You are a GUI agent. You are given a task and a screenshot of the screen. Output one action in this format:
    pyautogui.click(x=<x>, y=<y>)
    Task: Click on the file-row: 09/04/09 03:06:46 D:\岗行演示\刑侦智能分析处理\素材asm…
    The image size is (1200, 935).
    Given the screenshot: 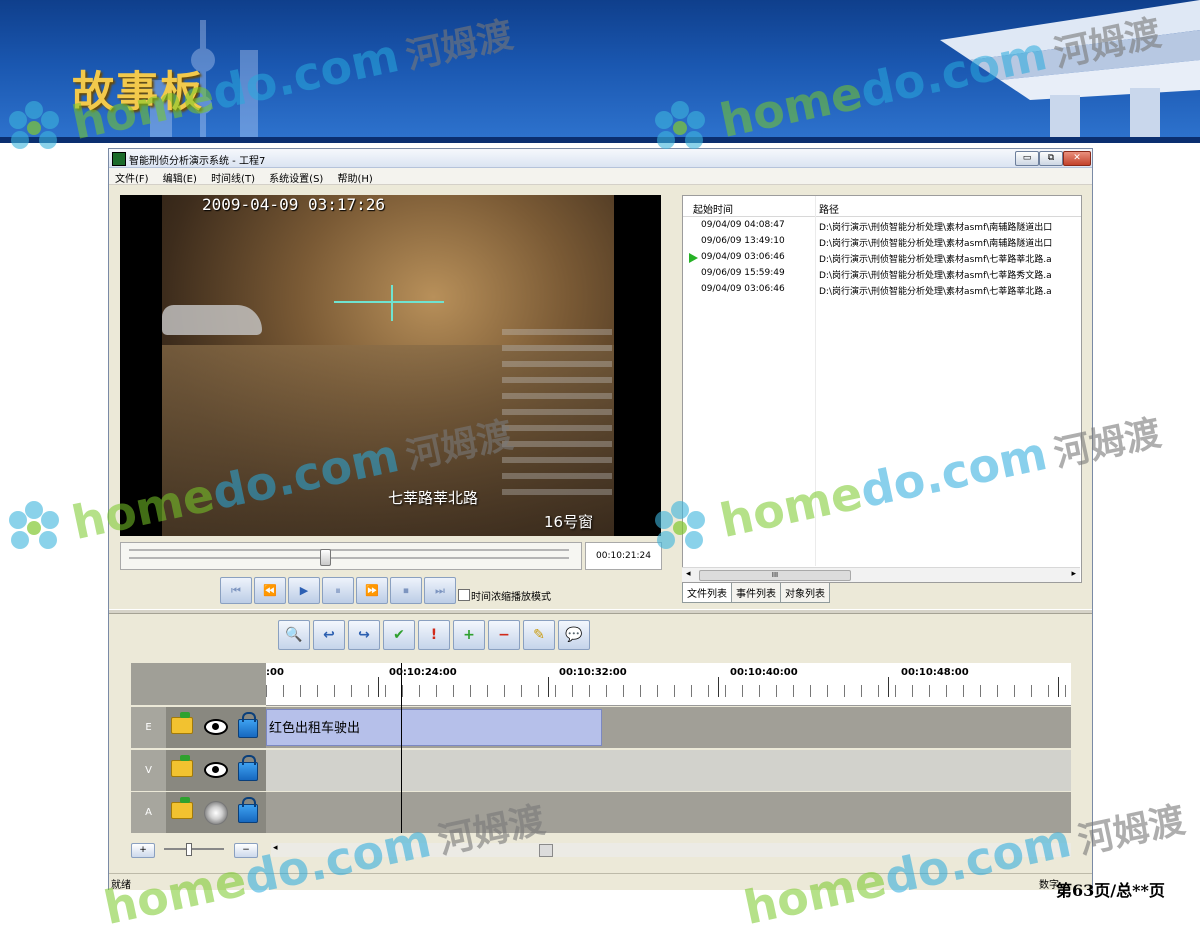 What is the action you would take?
    pyautogui.click(x=882, y=290)
    